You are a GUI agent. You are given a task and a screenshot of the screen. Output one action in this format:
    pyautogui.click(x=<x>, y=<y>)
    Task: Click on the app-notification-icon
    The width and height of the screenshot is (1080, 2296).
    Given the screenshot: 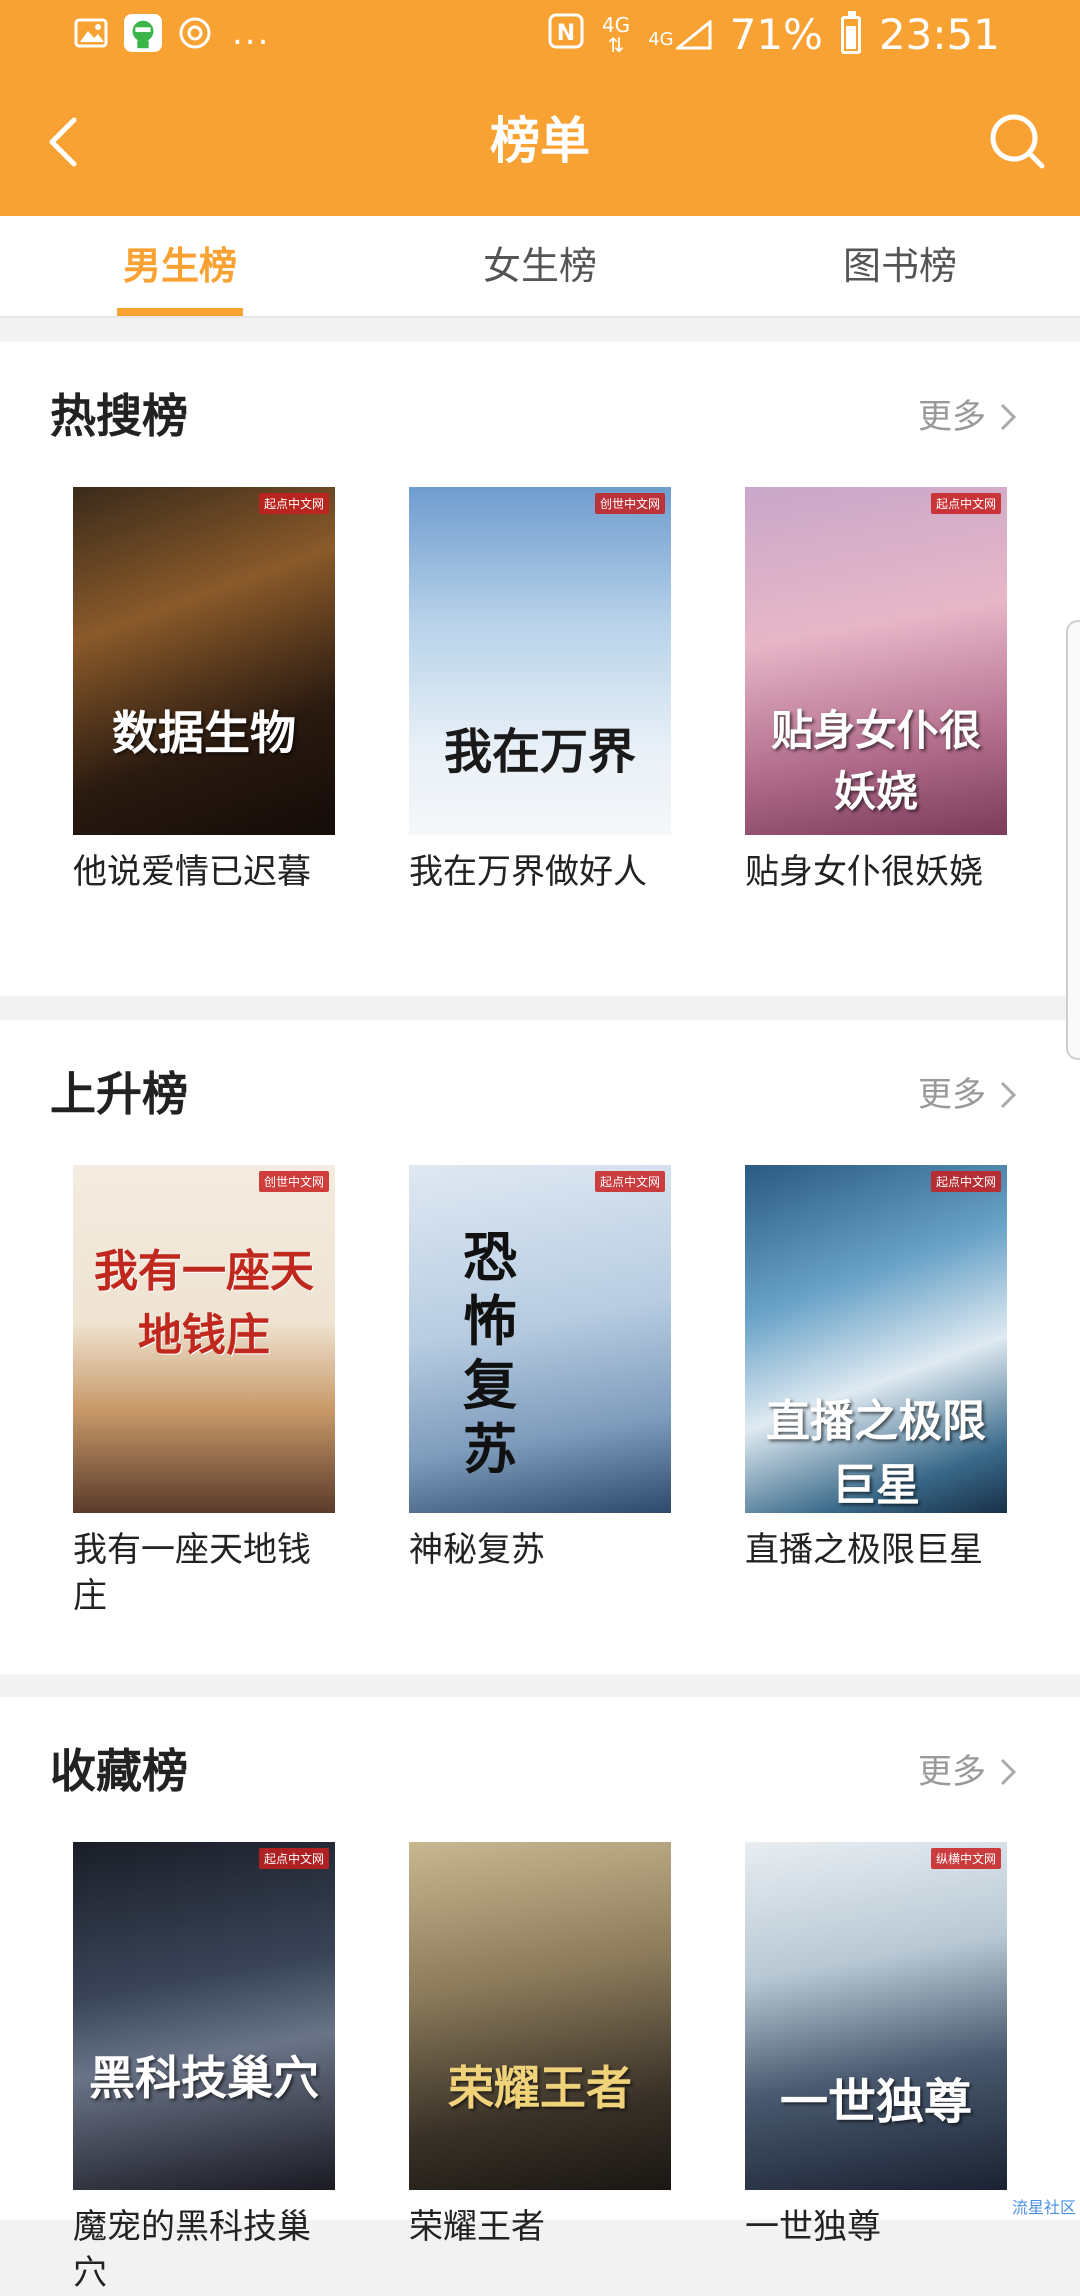 What is the action you would take?
    pyautogui.click(x=143, y=33)
    